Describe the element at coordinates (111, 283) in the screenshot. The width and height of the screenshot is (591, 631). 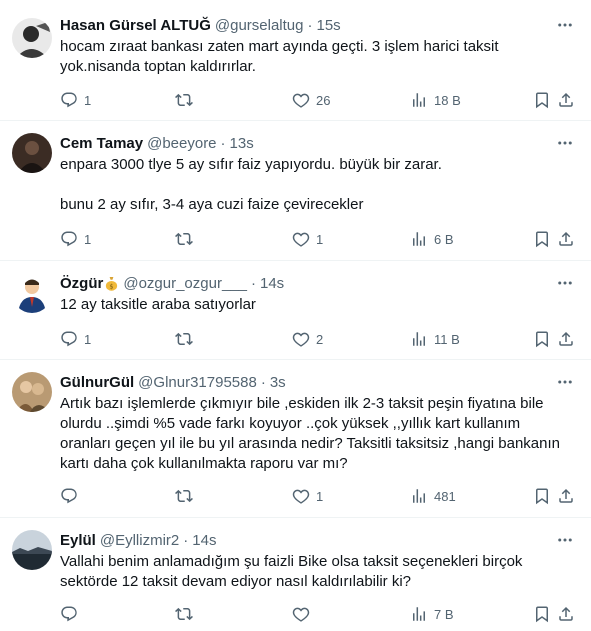
I see `money-bag-icon: $` at that location.